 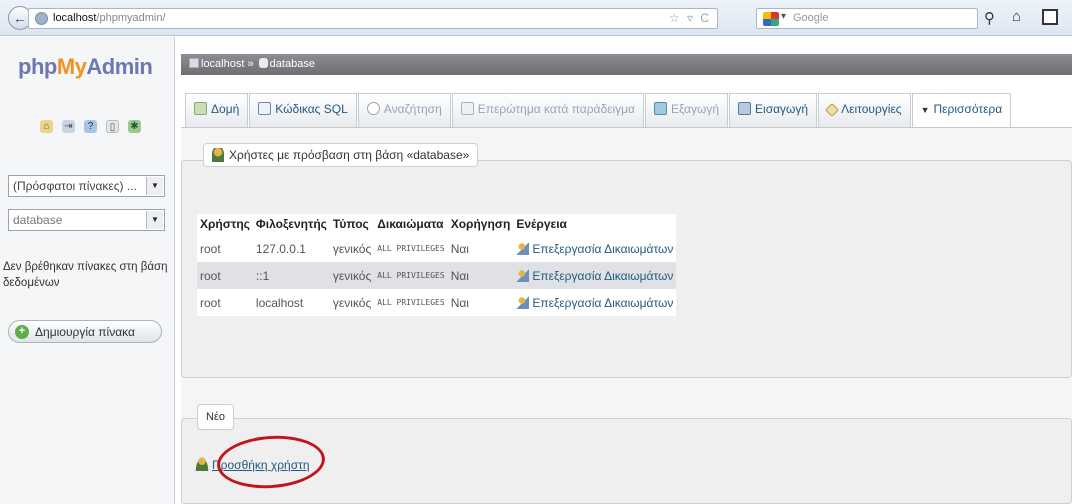 I want to click on tab-import: Εισαγωγή, so click(x=773, y=110).